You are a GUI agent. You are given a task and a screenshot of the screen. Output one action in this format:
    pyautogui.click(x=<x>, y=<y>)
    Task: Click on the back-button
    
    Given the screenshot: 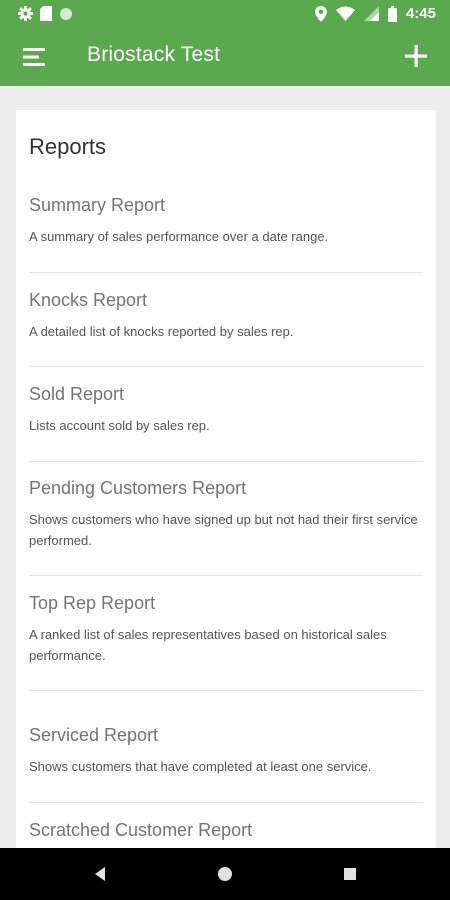 What is the action you would take?
    pyautogui.click(x=100, y=874)
    